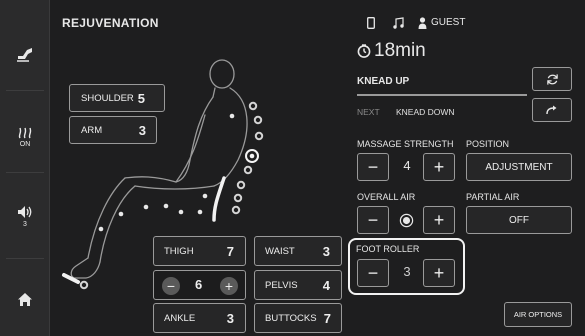 Image resolution: width=585 pixels, height=336 pixels. I want to click on home-button, so click(25, 299).